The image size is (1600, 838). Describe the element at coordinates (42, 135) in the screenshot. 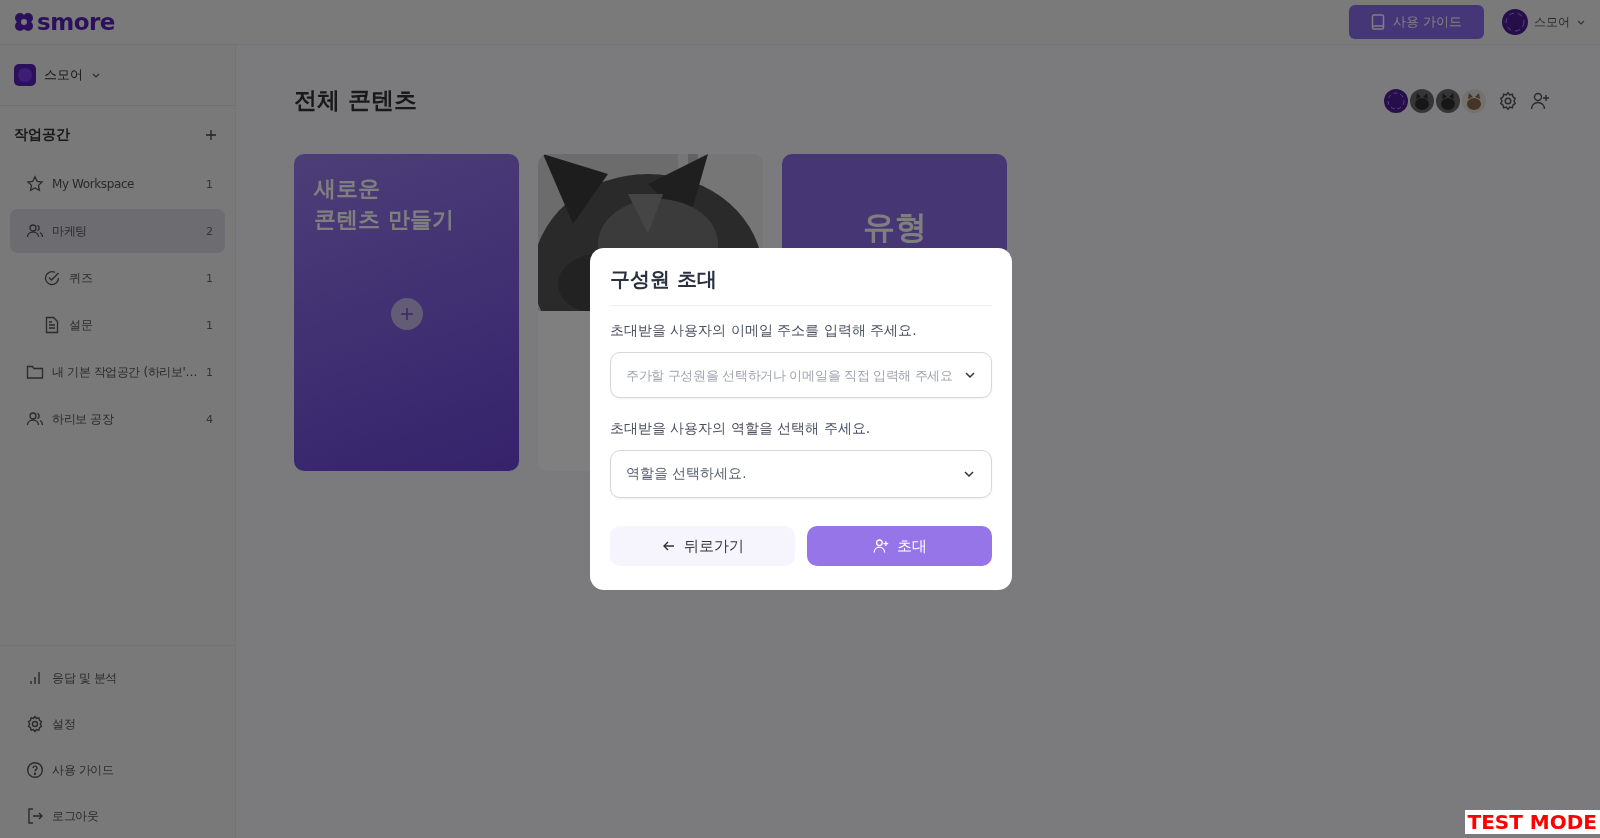

I see `section-title: 작업공간` at that location.